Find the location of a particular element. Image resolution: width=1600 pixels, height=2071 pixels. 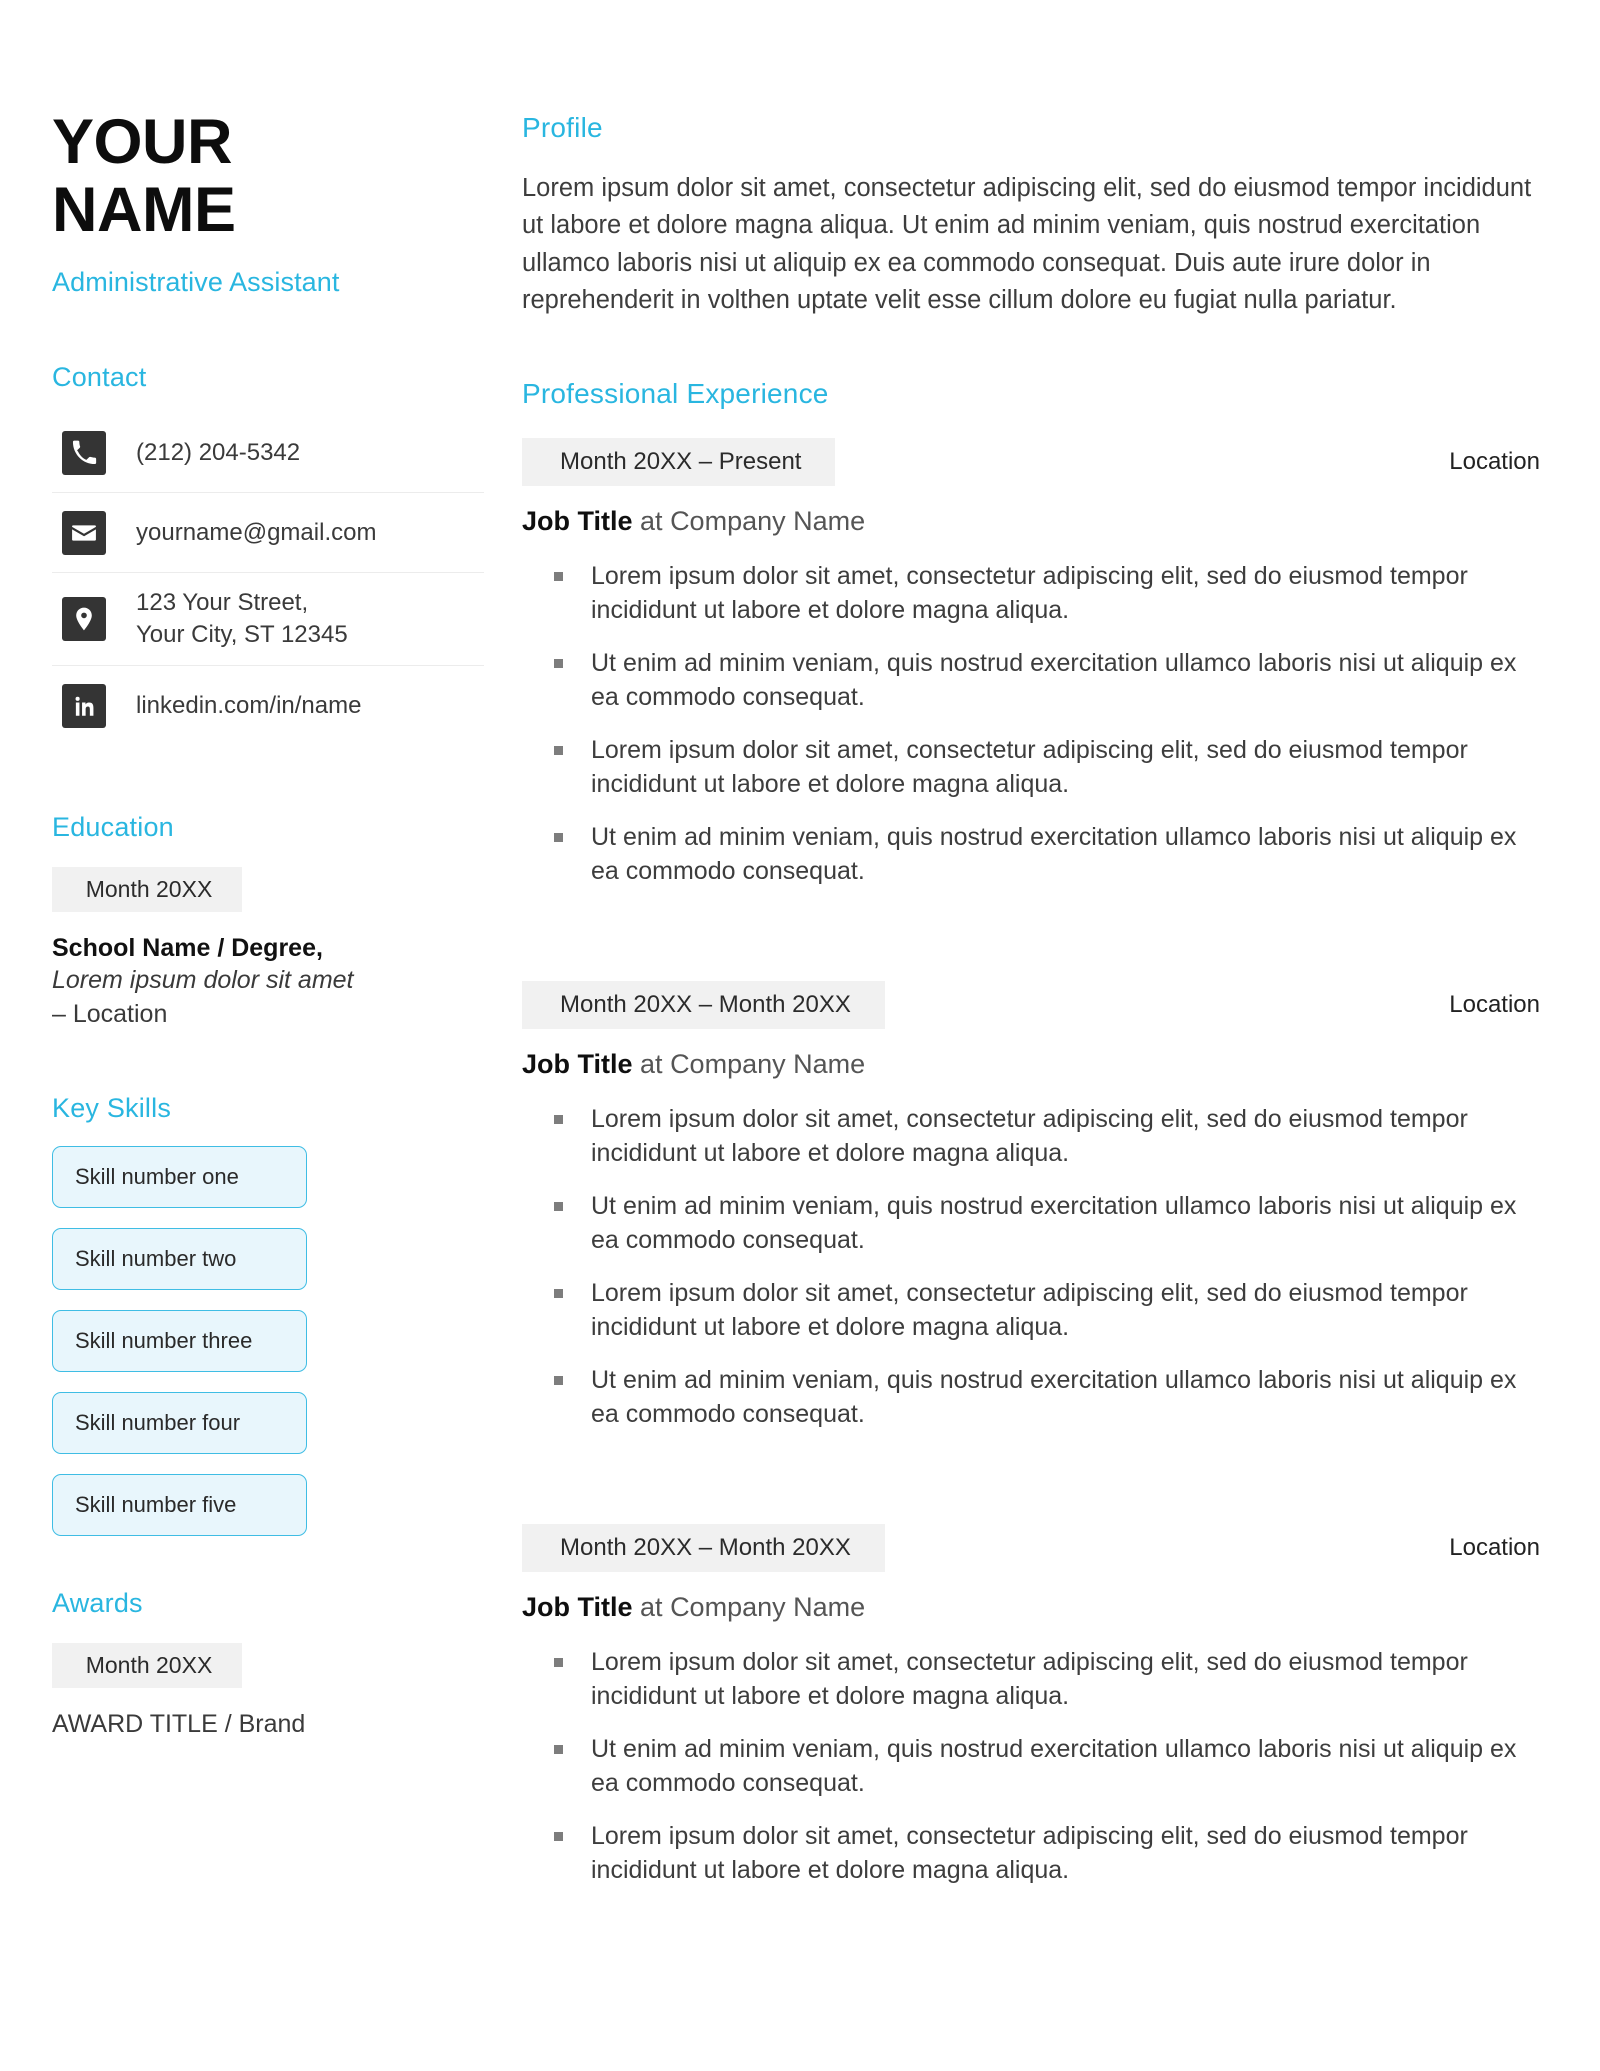

experience-date-badge: Month 20XX – Present is located at coordinates (679, 461).